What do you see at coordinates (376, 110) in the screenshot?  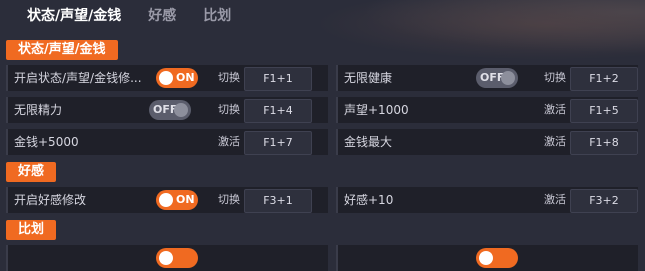 I see `option-label: 声望+1000` at bounding box center [376, 110].